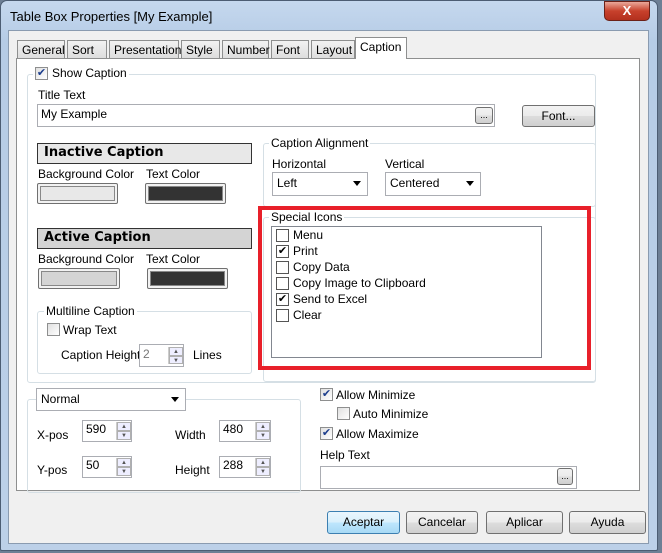  Describe the element at coordinates (144, 153) in the screenshot. I see `inactive-caption-header: Inactive Caption` at that location.